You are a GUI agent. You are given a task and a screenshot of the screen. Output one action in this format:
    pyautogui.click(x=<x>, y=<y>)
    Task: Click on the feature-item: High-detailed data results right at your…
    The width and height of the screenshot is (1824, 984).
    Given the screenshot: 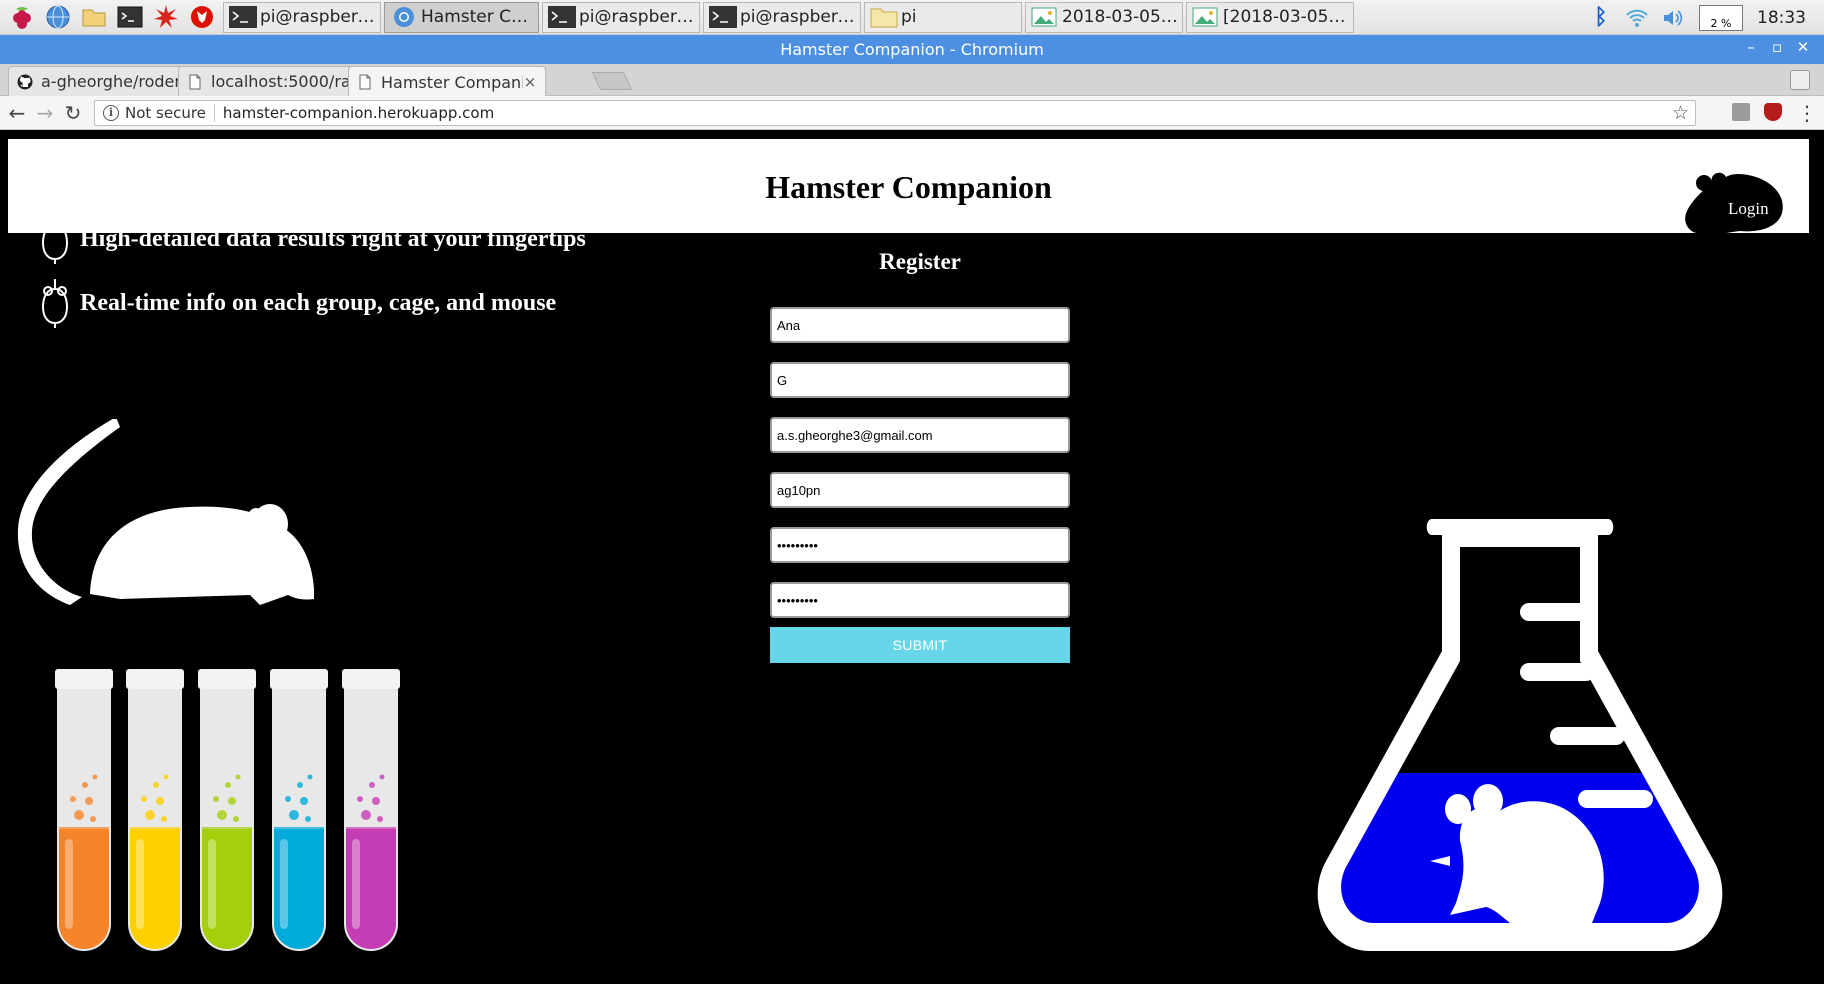 What is the action you would take?
    pyautogui.click(x=312, y=239)
    